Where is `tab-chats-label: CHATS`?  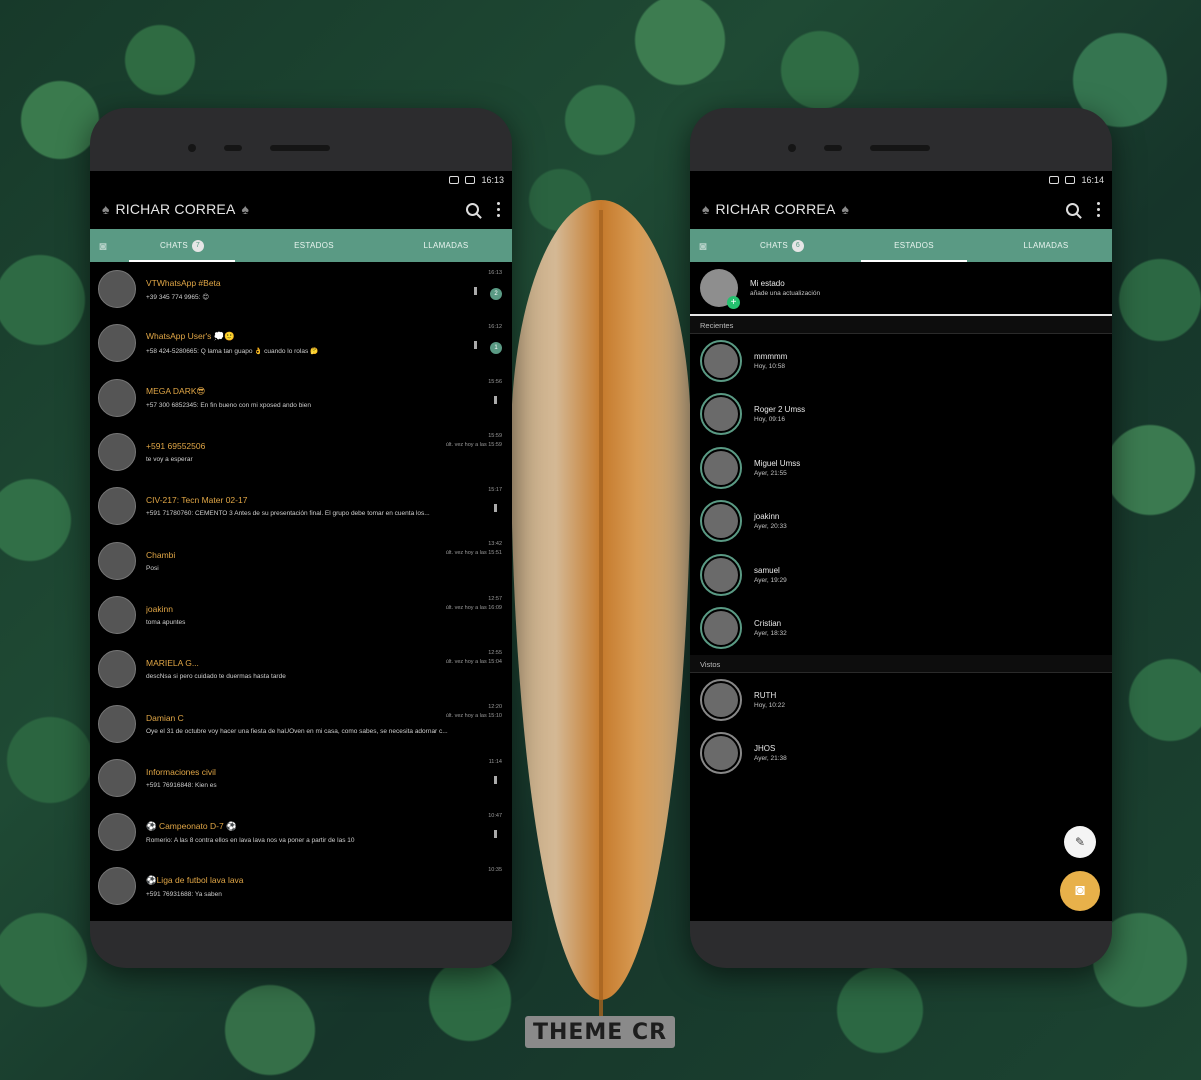 tab-chats-label: CHATS is located at coordinates (774, 245).